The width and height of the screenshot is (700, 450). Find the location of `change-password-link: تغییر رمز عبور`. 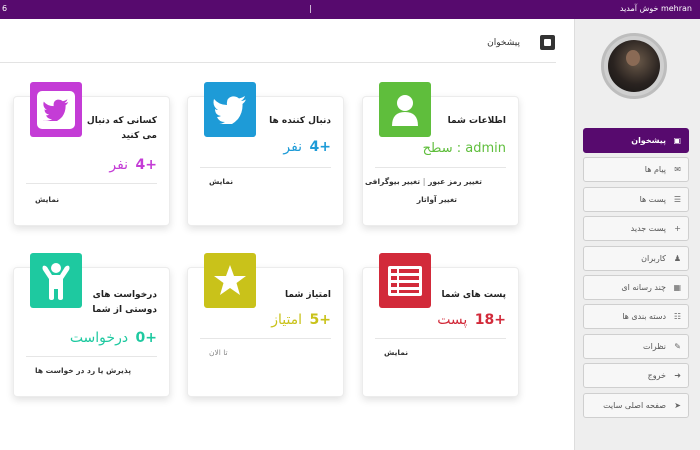

change-password-link: تغییر رمز عبور is located at coordinates (455, 181).